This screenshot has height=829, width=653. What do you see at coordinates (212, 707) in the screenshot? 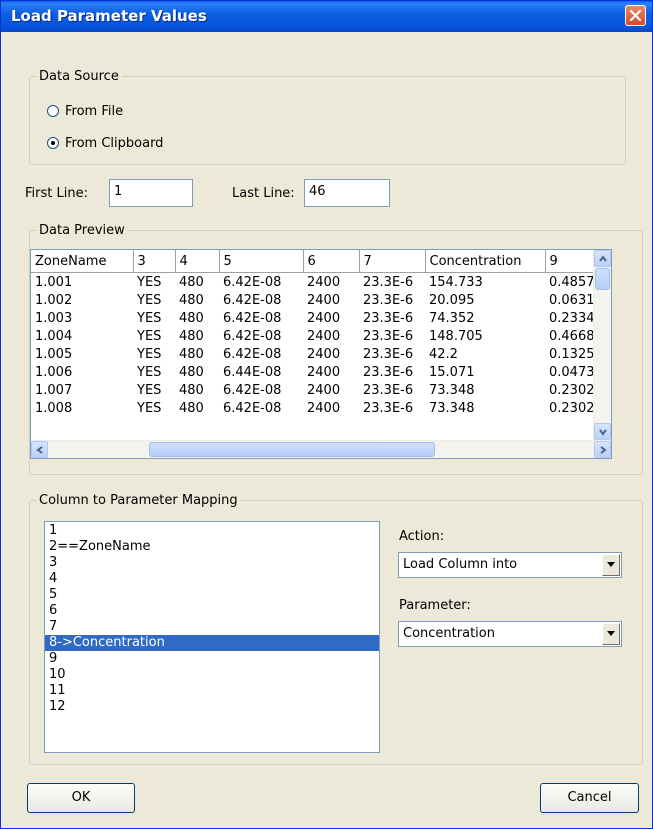
I see `list-item: 12` at bounding box center [212, 707].